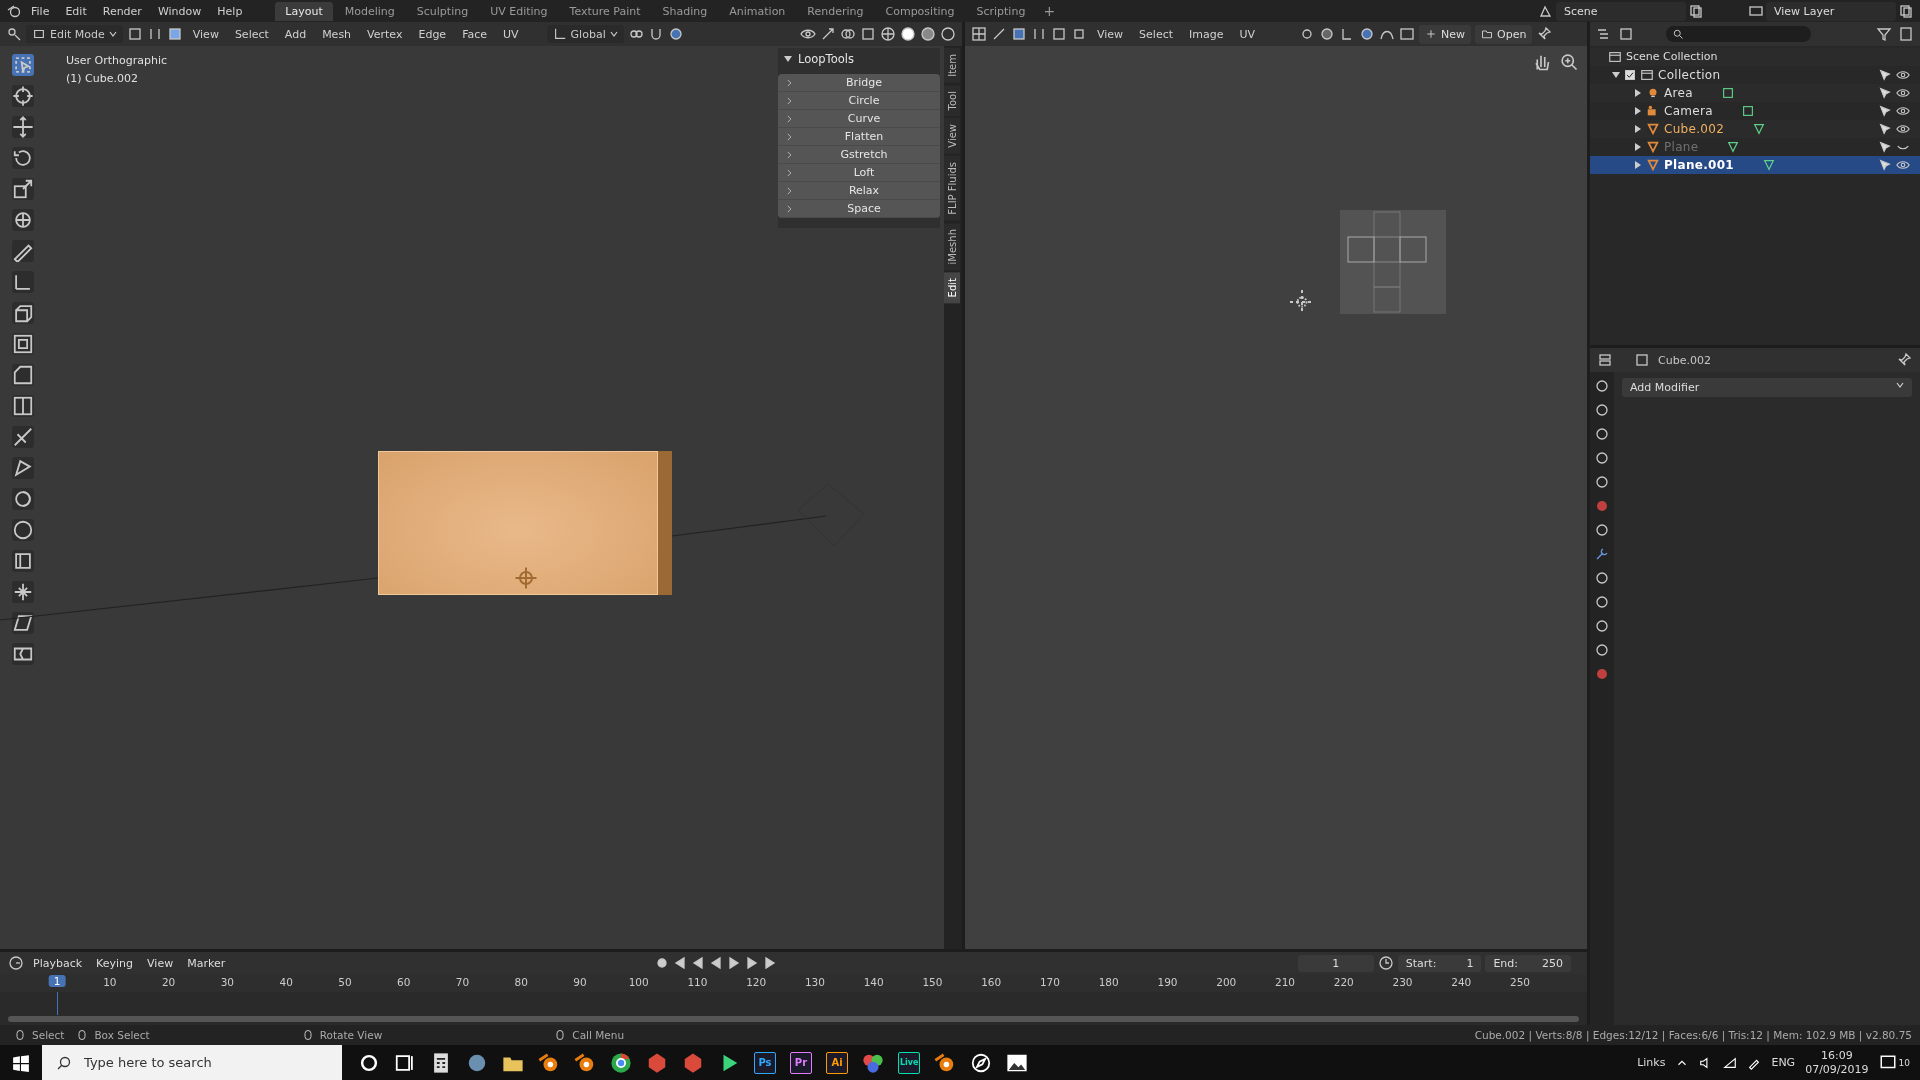 The height and width of the screenshot is (1080, 1920). Describe the element at coordinates (369, 11) in the screenshot. I see `workspace-tab: Modeling` at that location.